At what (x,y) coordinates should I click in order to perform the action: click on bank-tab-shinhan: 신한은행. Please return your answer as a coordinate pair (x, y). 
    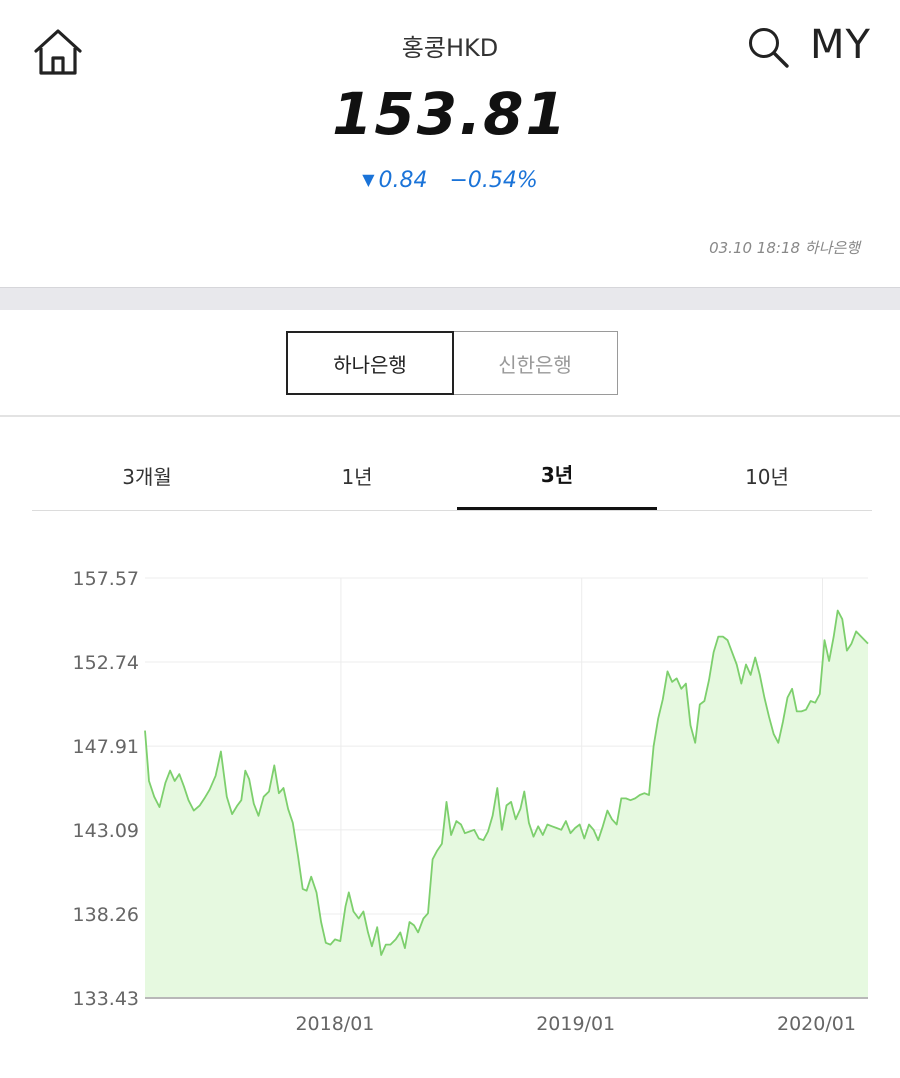
    Looking at the image, I should click on (535, 363).